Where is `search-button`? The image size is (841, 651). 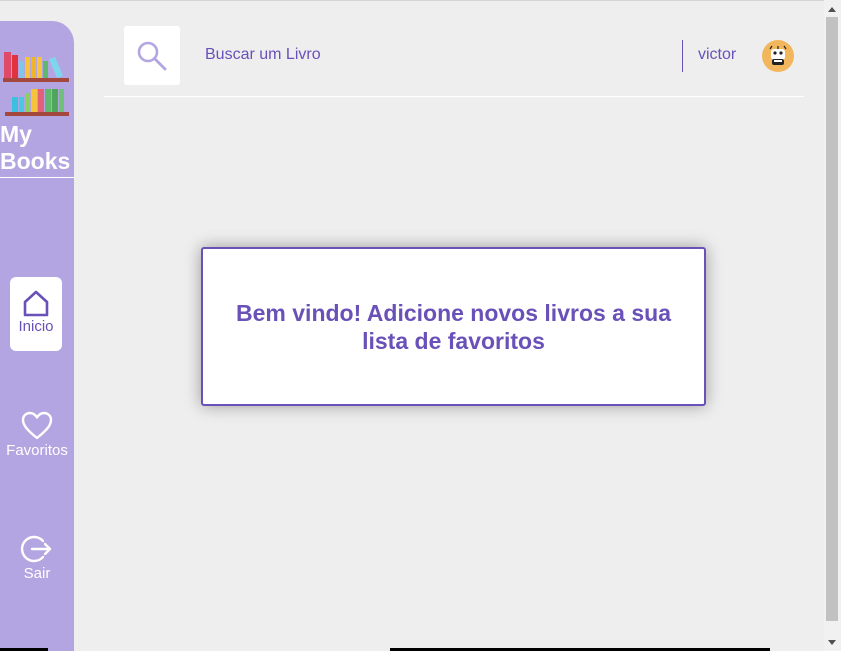
search-button is located at coordinates (152, 55).